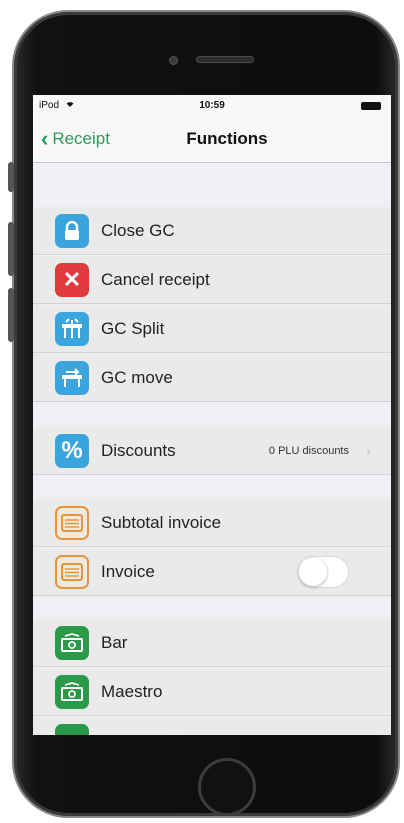 This screenshot has height=823, width=404. What do you see at coordinates (11, 249) in the screenshot?
I see `volume-up-button` at bounding box center [11, 249].